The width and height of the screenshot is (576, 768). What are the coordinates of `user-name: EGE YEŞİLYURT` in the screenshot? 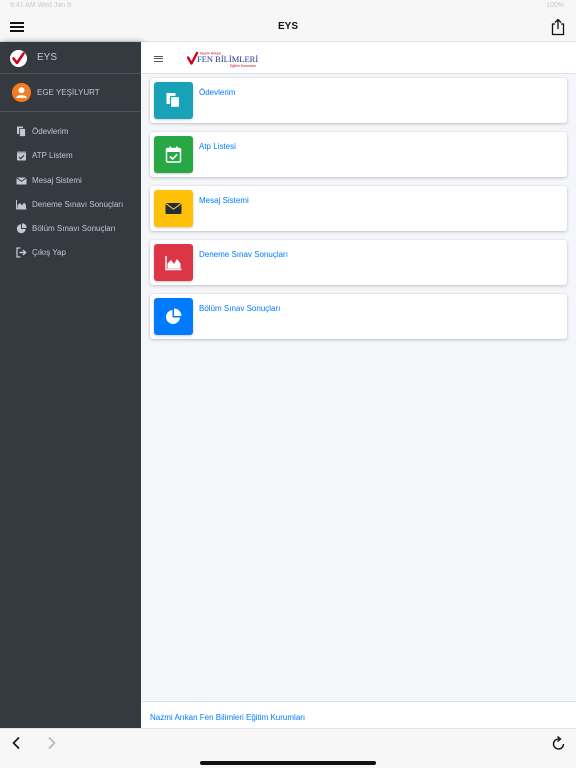 It's located at (68, 92).